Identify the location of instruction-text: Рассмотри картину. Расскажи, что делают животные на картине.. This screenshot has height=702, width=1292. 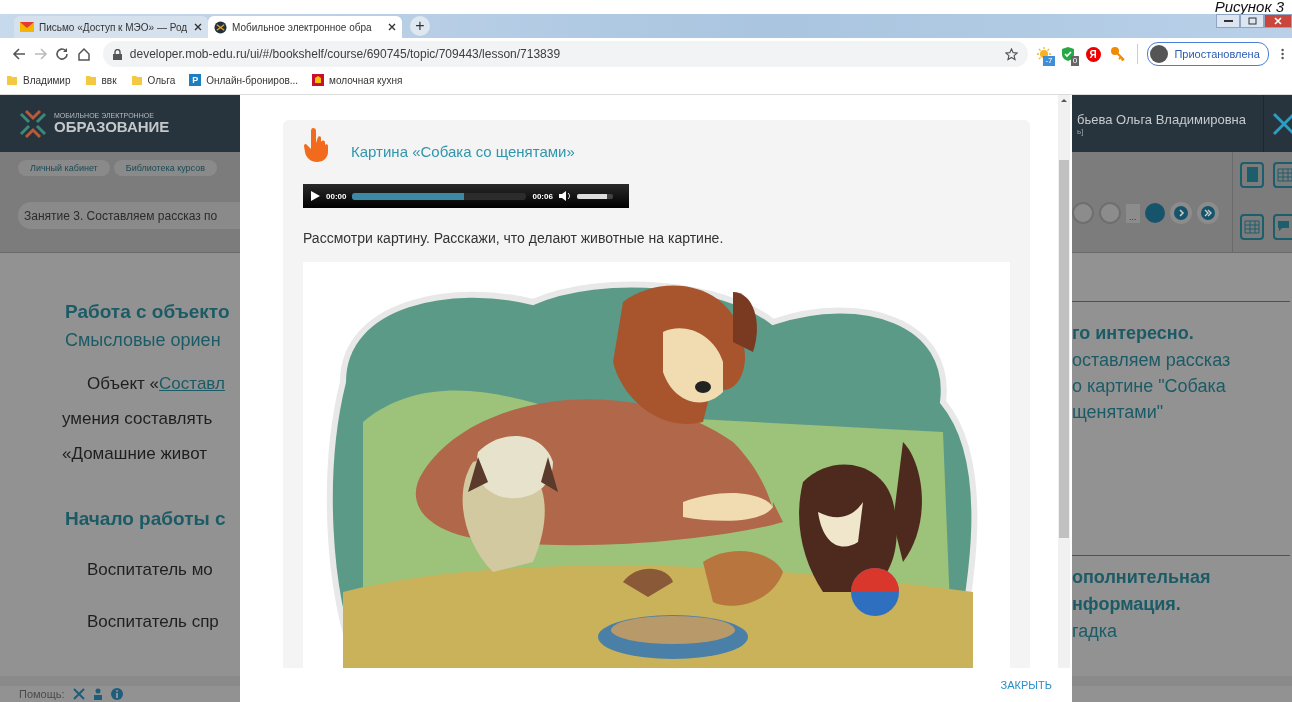
(514, 238).